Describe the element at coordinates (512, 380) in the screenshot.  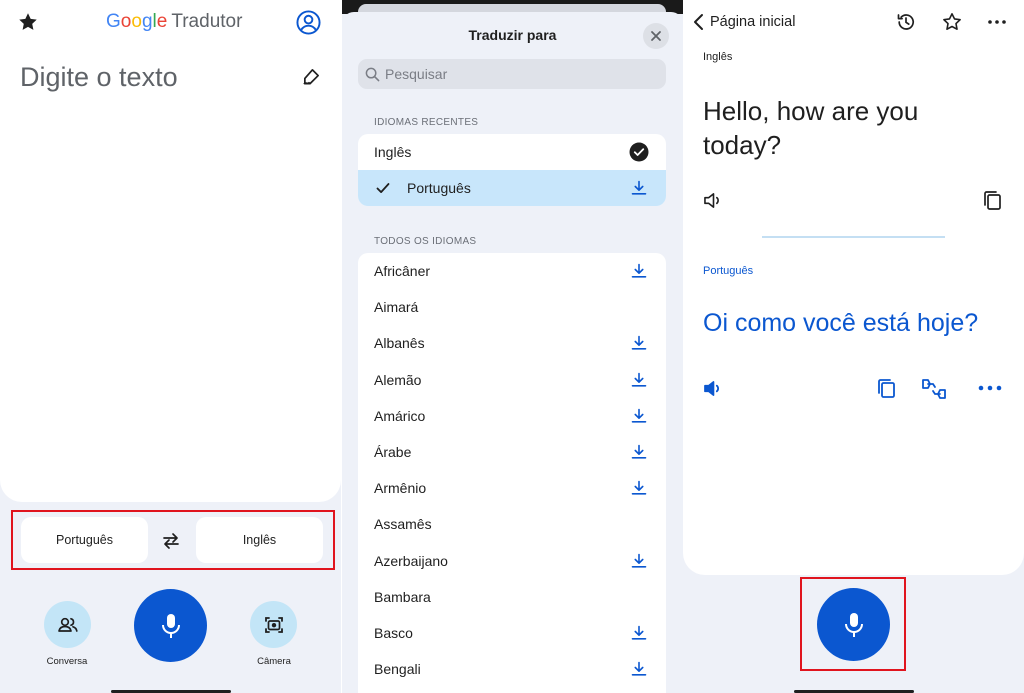
I see `language-row: Alemão` at that location.